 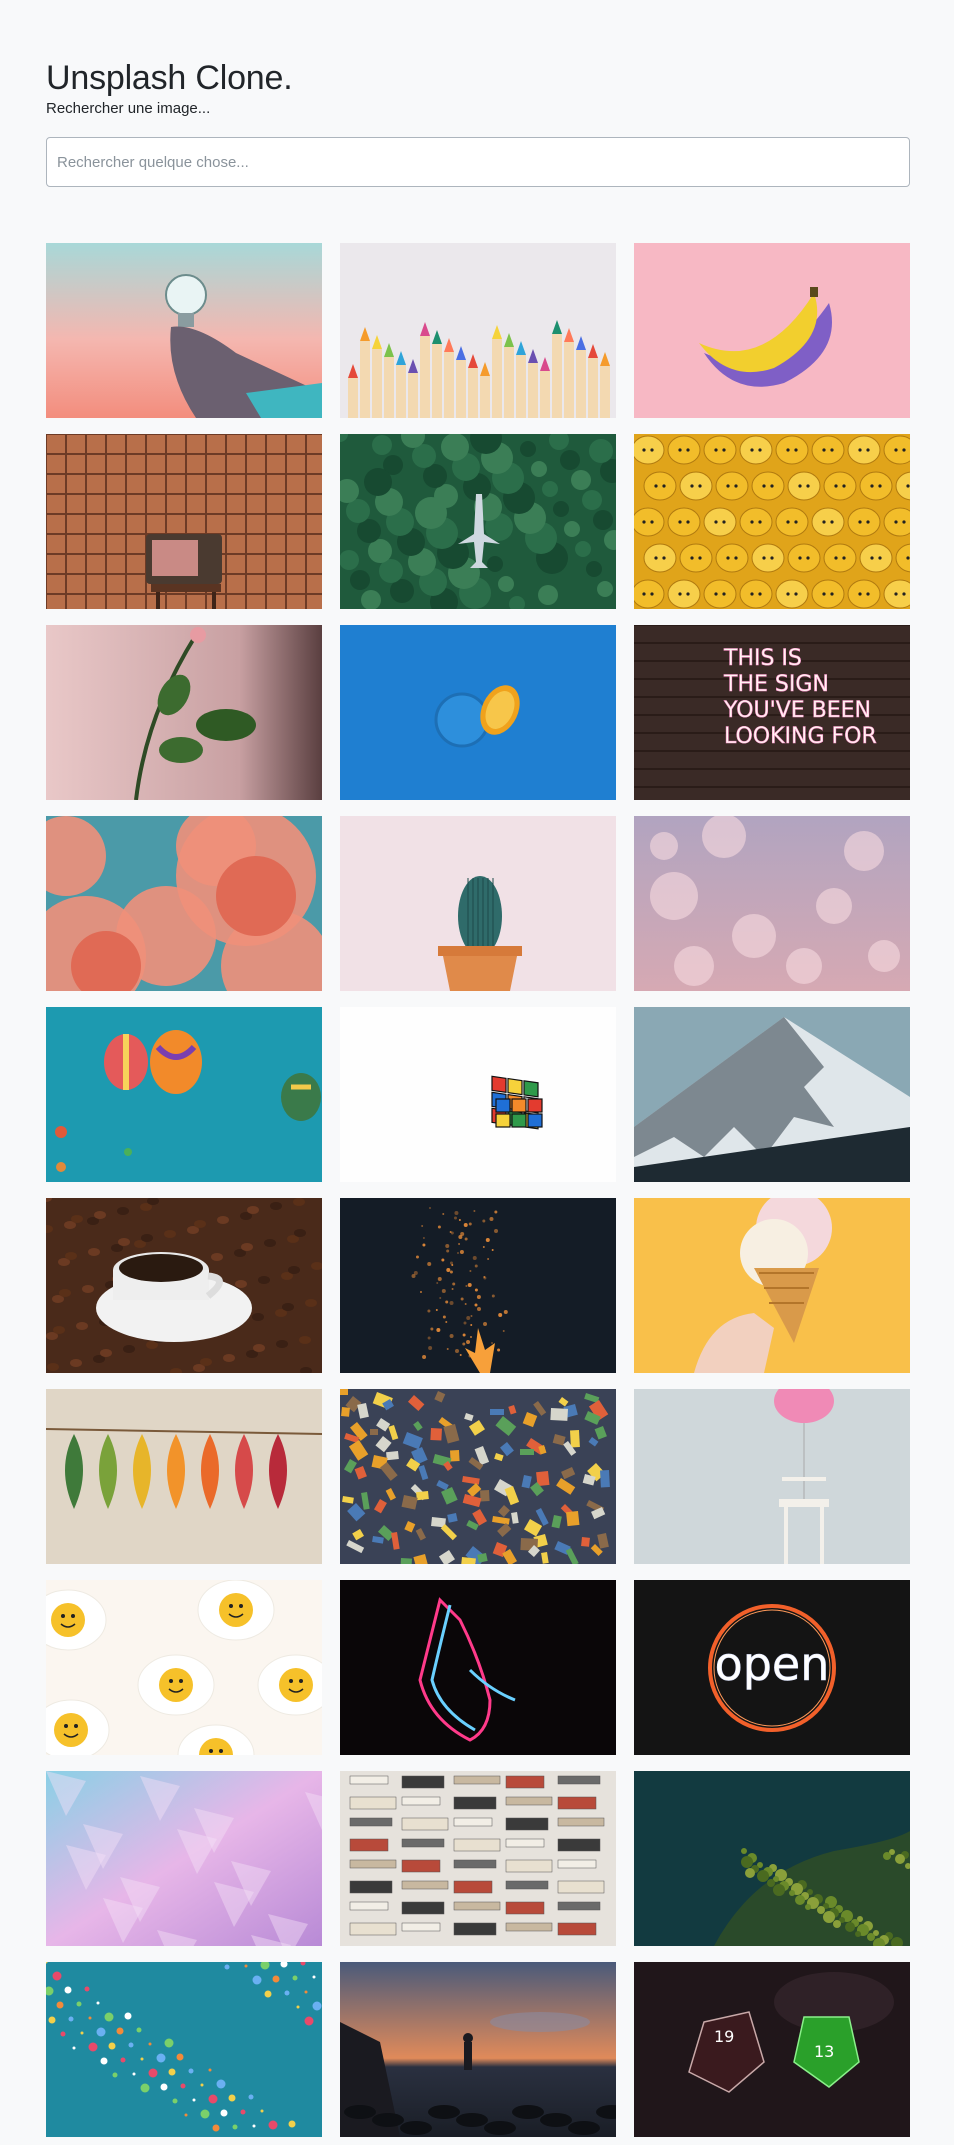 I want to click on blue-orange-photo, so click(x=478, y=712).